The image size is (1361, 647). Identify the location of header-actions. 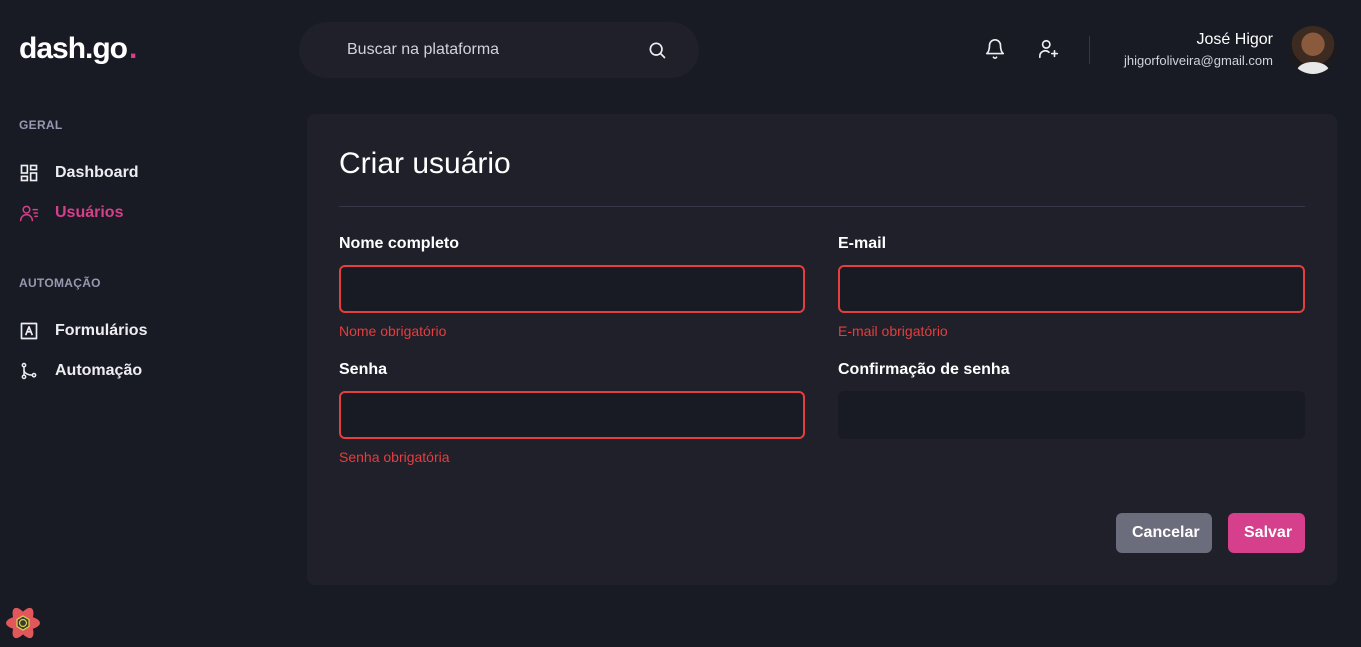
(1022, 49).